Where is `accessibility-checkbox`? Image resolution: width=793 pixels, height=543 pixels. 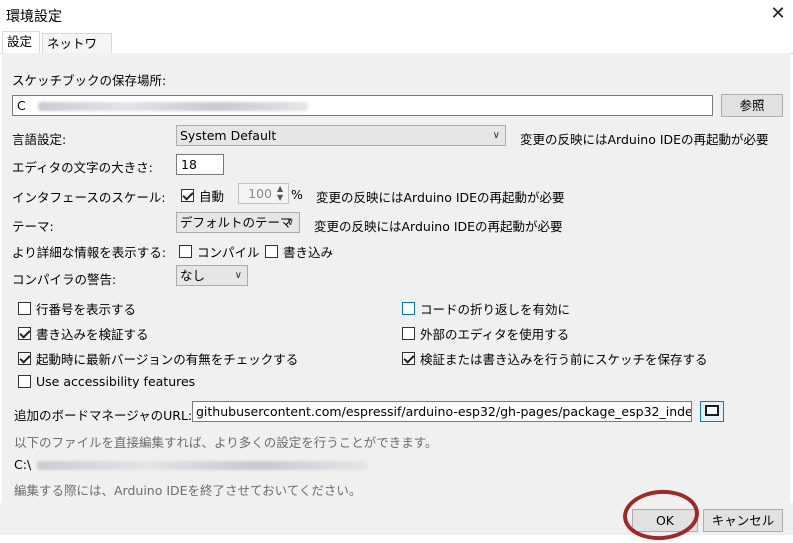 accessibility-checkbox is located at coordinates (24, 381).